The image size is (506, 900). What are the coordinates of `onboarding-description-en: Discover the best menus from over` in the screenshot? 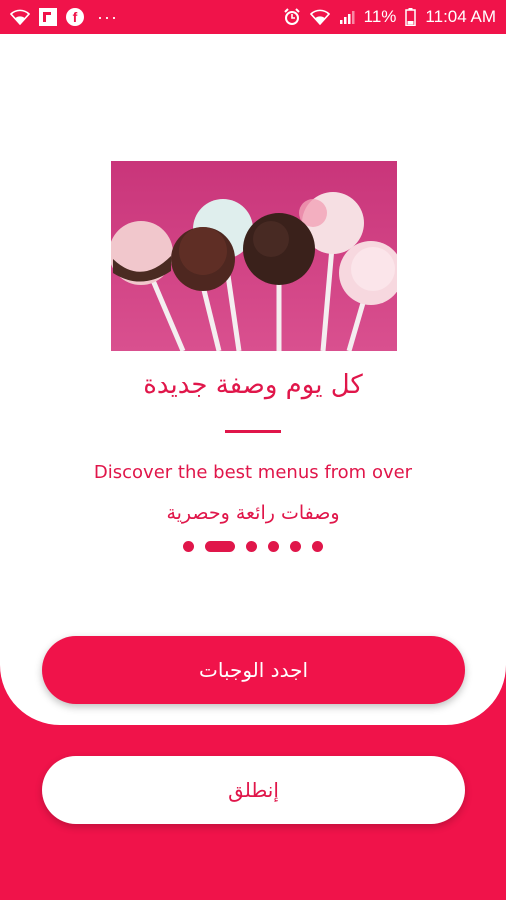 It's located at (253, 472).